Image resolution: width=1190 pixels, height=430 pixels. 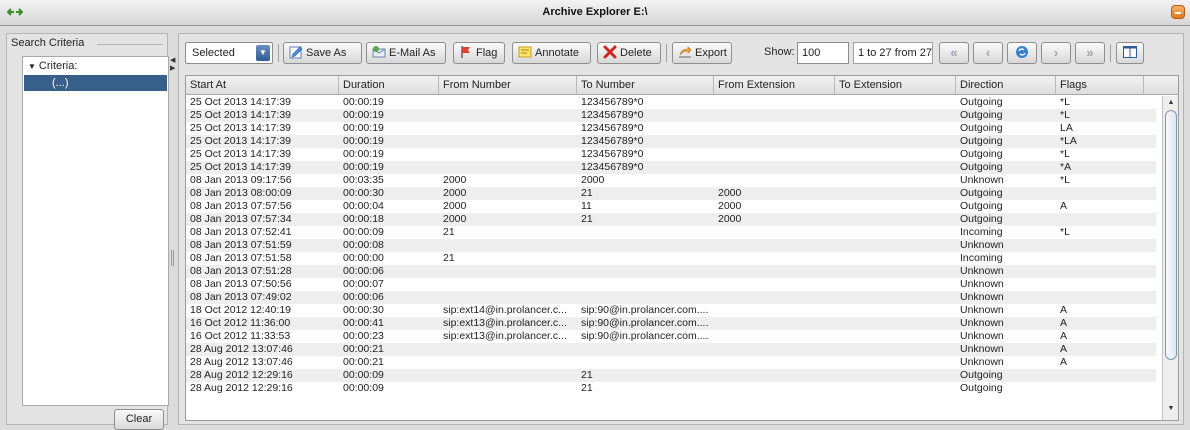 What do you see at coordinates (508, 85) in the screenshot?
I see `column-header-from-number: From Number` at bounding box center [508, 85].